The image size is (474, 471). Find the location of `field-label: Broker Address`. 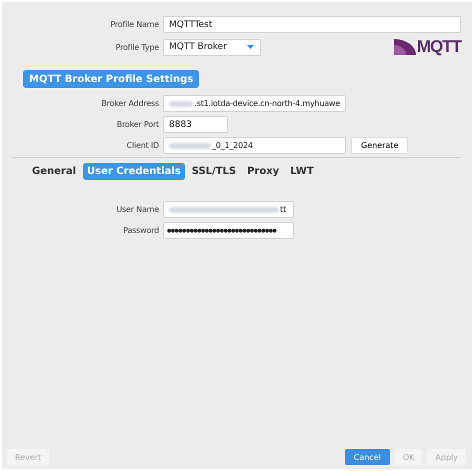

field-label: Broker Address is located at coordinates (129, 103).